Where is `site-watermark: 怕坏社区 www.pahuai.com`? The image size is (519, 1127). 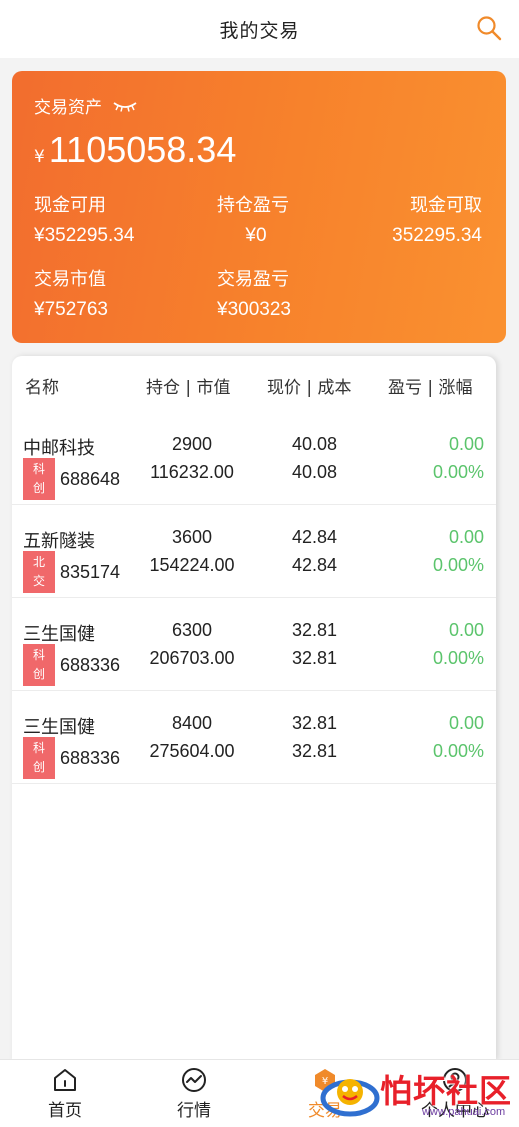
site-watermark: 怕坏社区 www.pahuai.com is located at coordinates (418, 1093).